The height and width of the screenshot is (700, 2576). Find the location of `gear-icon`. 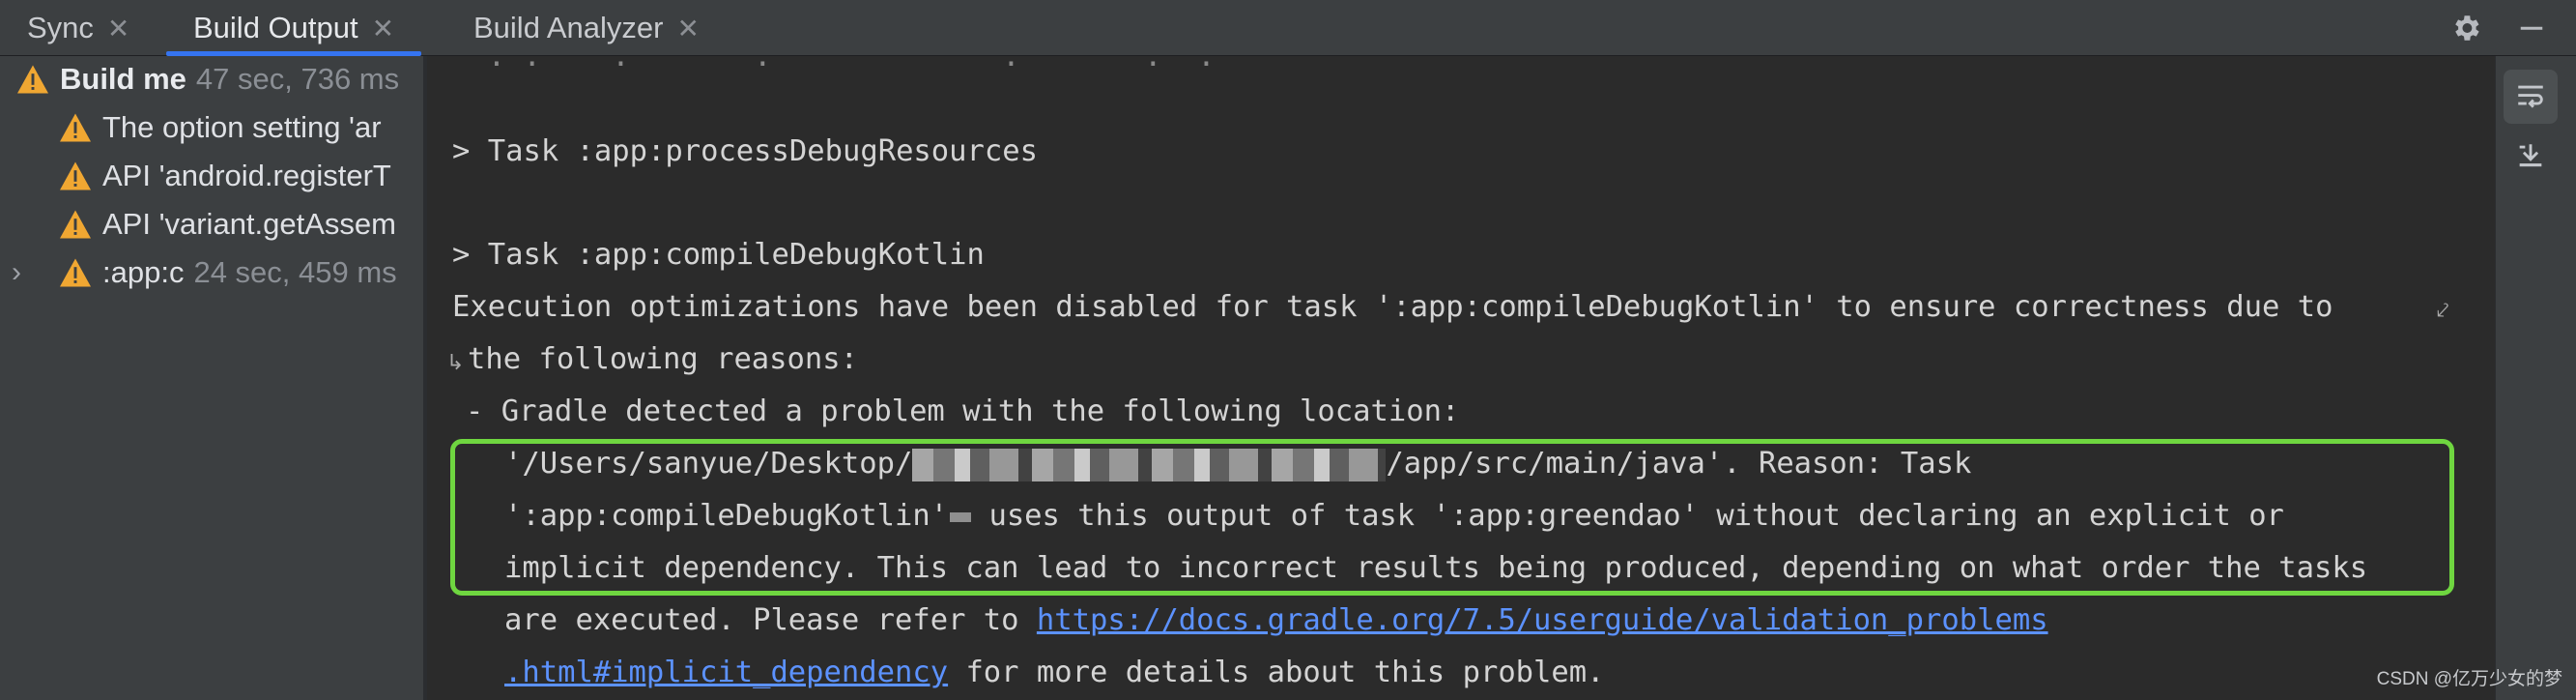

gear-icon is located at coordinates (2466, 28).